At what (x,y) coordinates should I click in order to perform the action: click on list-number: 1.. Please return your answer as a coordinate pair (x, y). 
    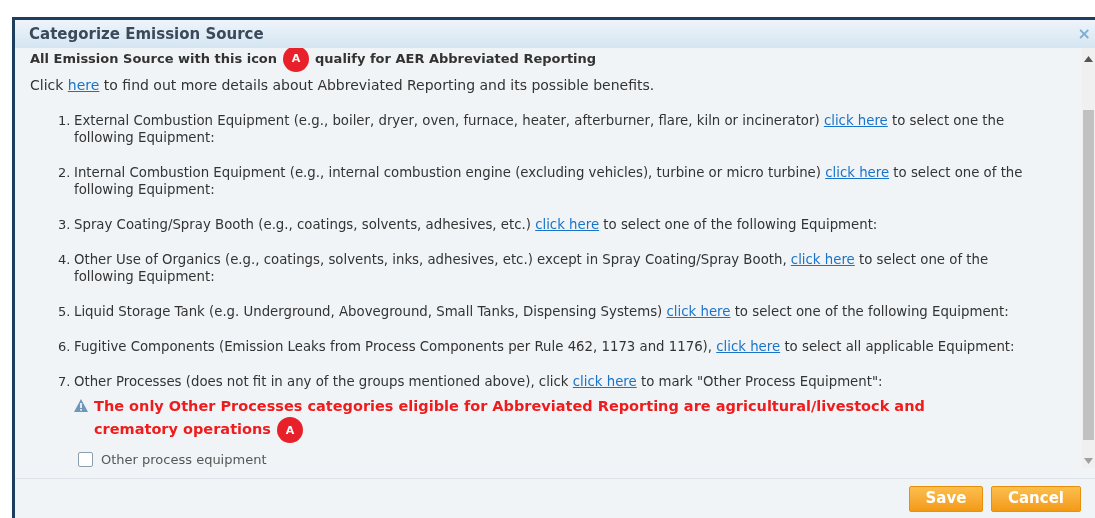
    Looking at the image, I should click on (65, 121).